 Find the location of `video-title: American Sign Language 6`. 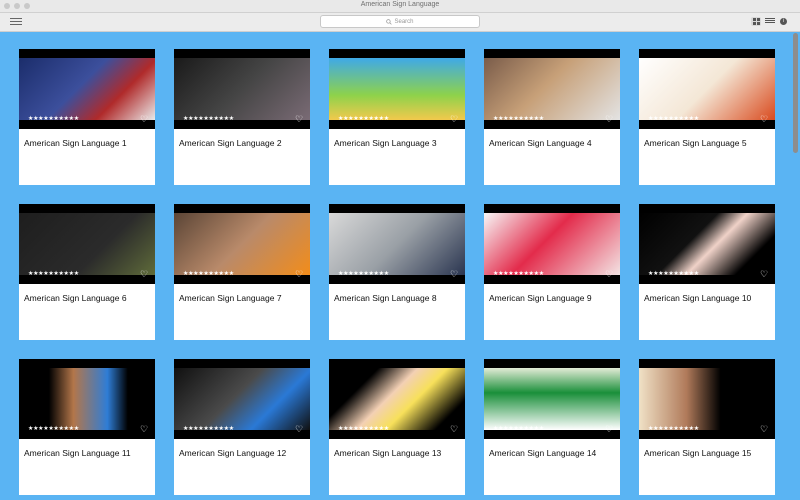

video-title: American Sign Language 6 is located at coordinates (75, 298).